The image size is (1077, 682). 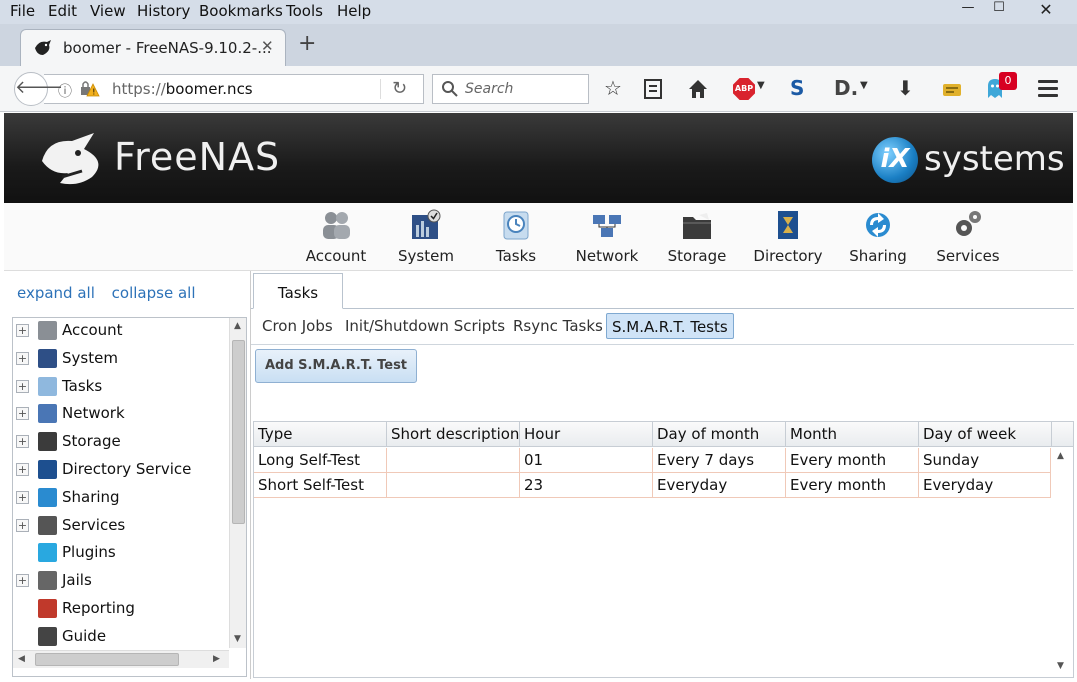 What do you see at coordinates (119, 526) in the screenshot?
I see `tree-item-services: + Services` at bounding box center [119, 526].